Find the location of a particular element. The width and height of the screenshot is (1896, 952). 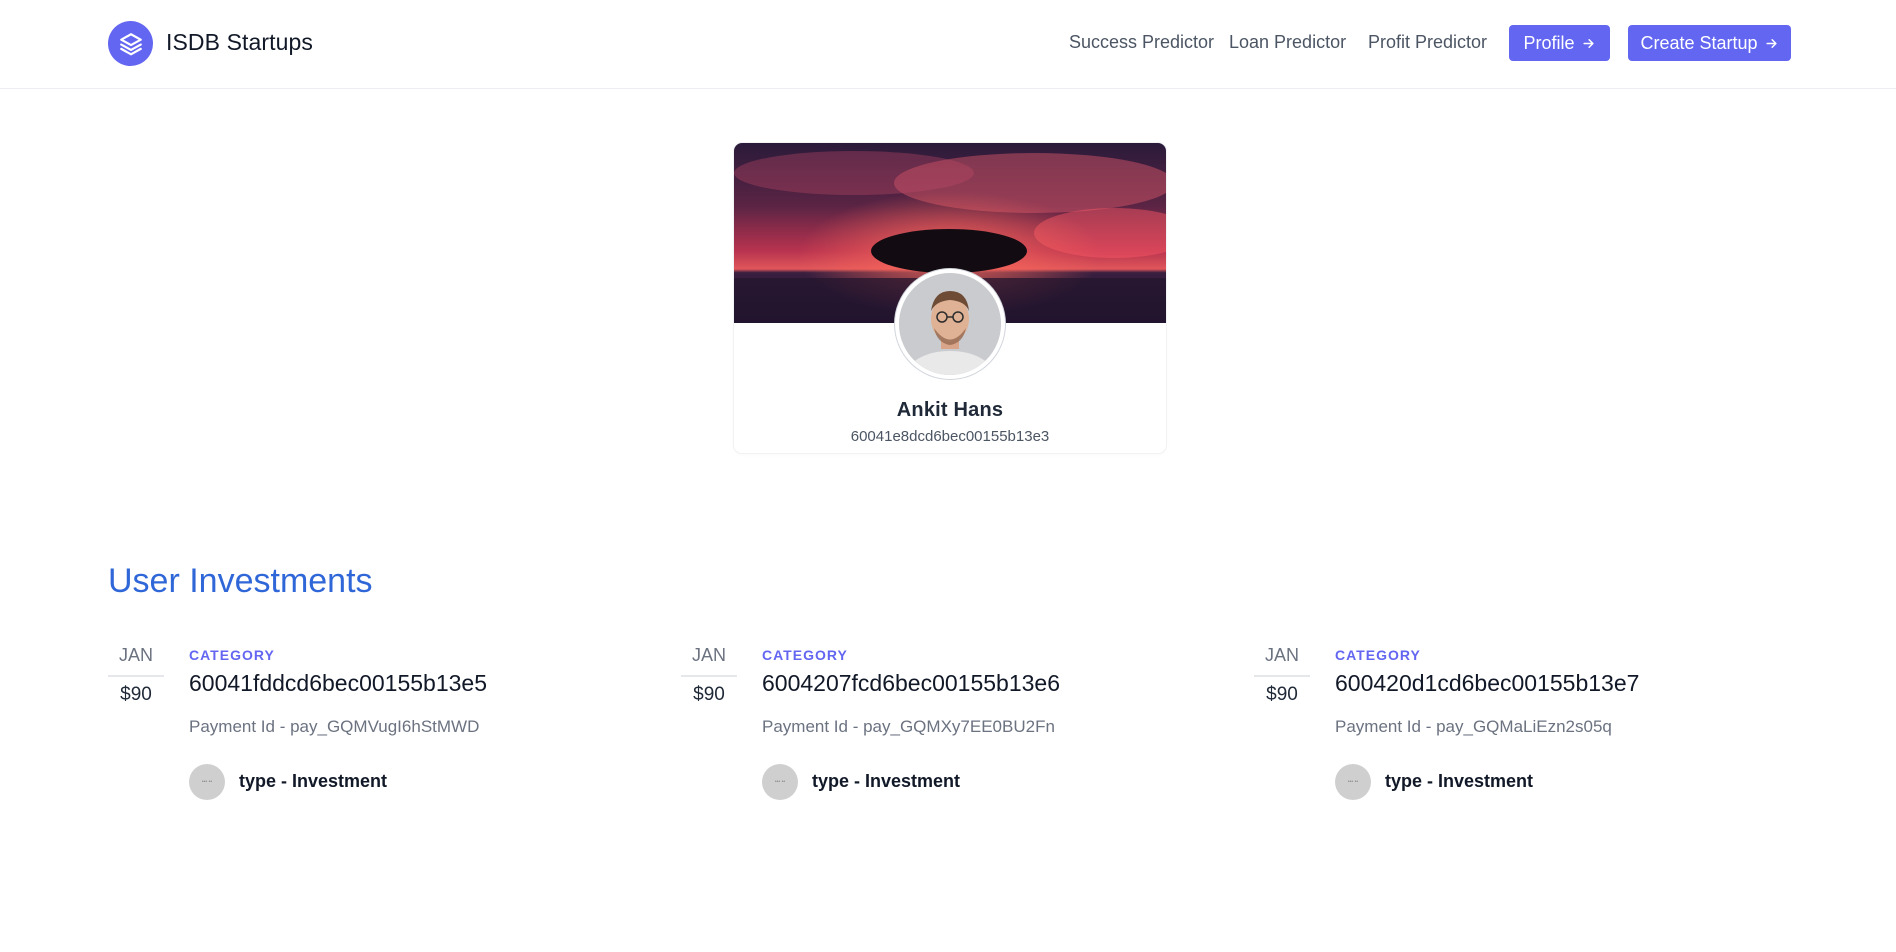

investment-title: 60041fddcd6bec00155b13e5 is located at coordinates (338, 683).